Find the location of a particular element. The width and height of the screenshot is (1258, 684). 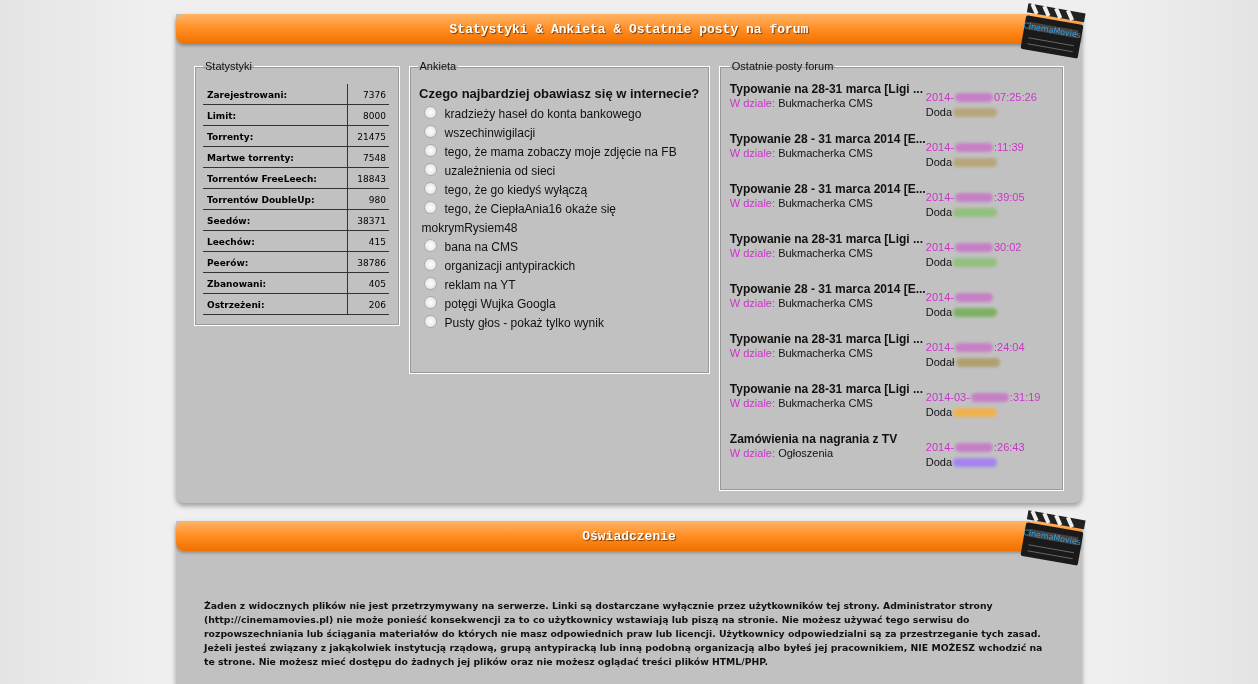

stat-value: 8000 is located at coordinates (368, 115).